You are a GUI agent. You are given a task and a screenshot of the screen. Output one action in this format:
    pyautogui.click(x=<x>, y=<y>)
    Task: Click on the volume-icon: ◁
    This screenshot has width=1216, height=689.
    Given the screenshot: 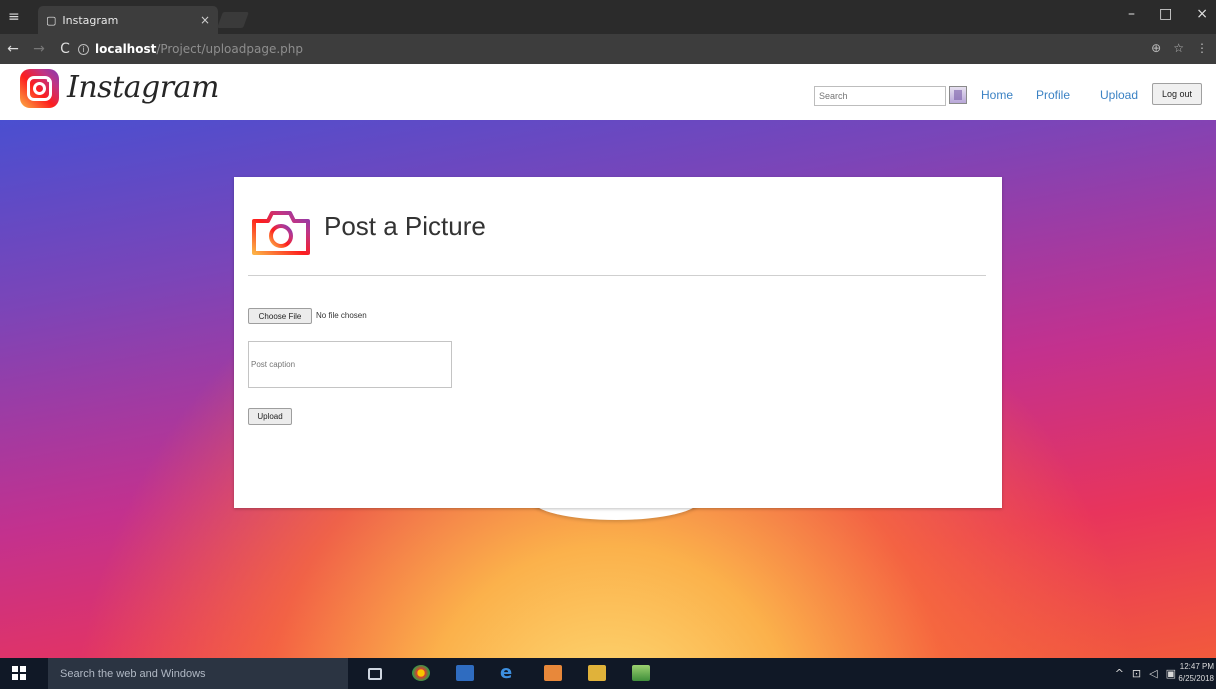 What is the action you would take?
    pyautogui.click(x=1153, y=673)
    